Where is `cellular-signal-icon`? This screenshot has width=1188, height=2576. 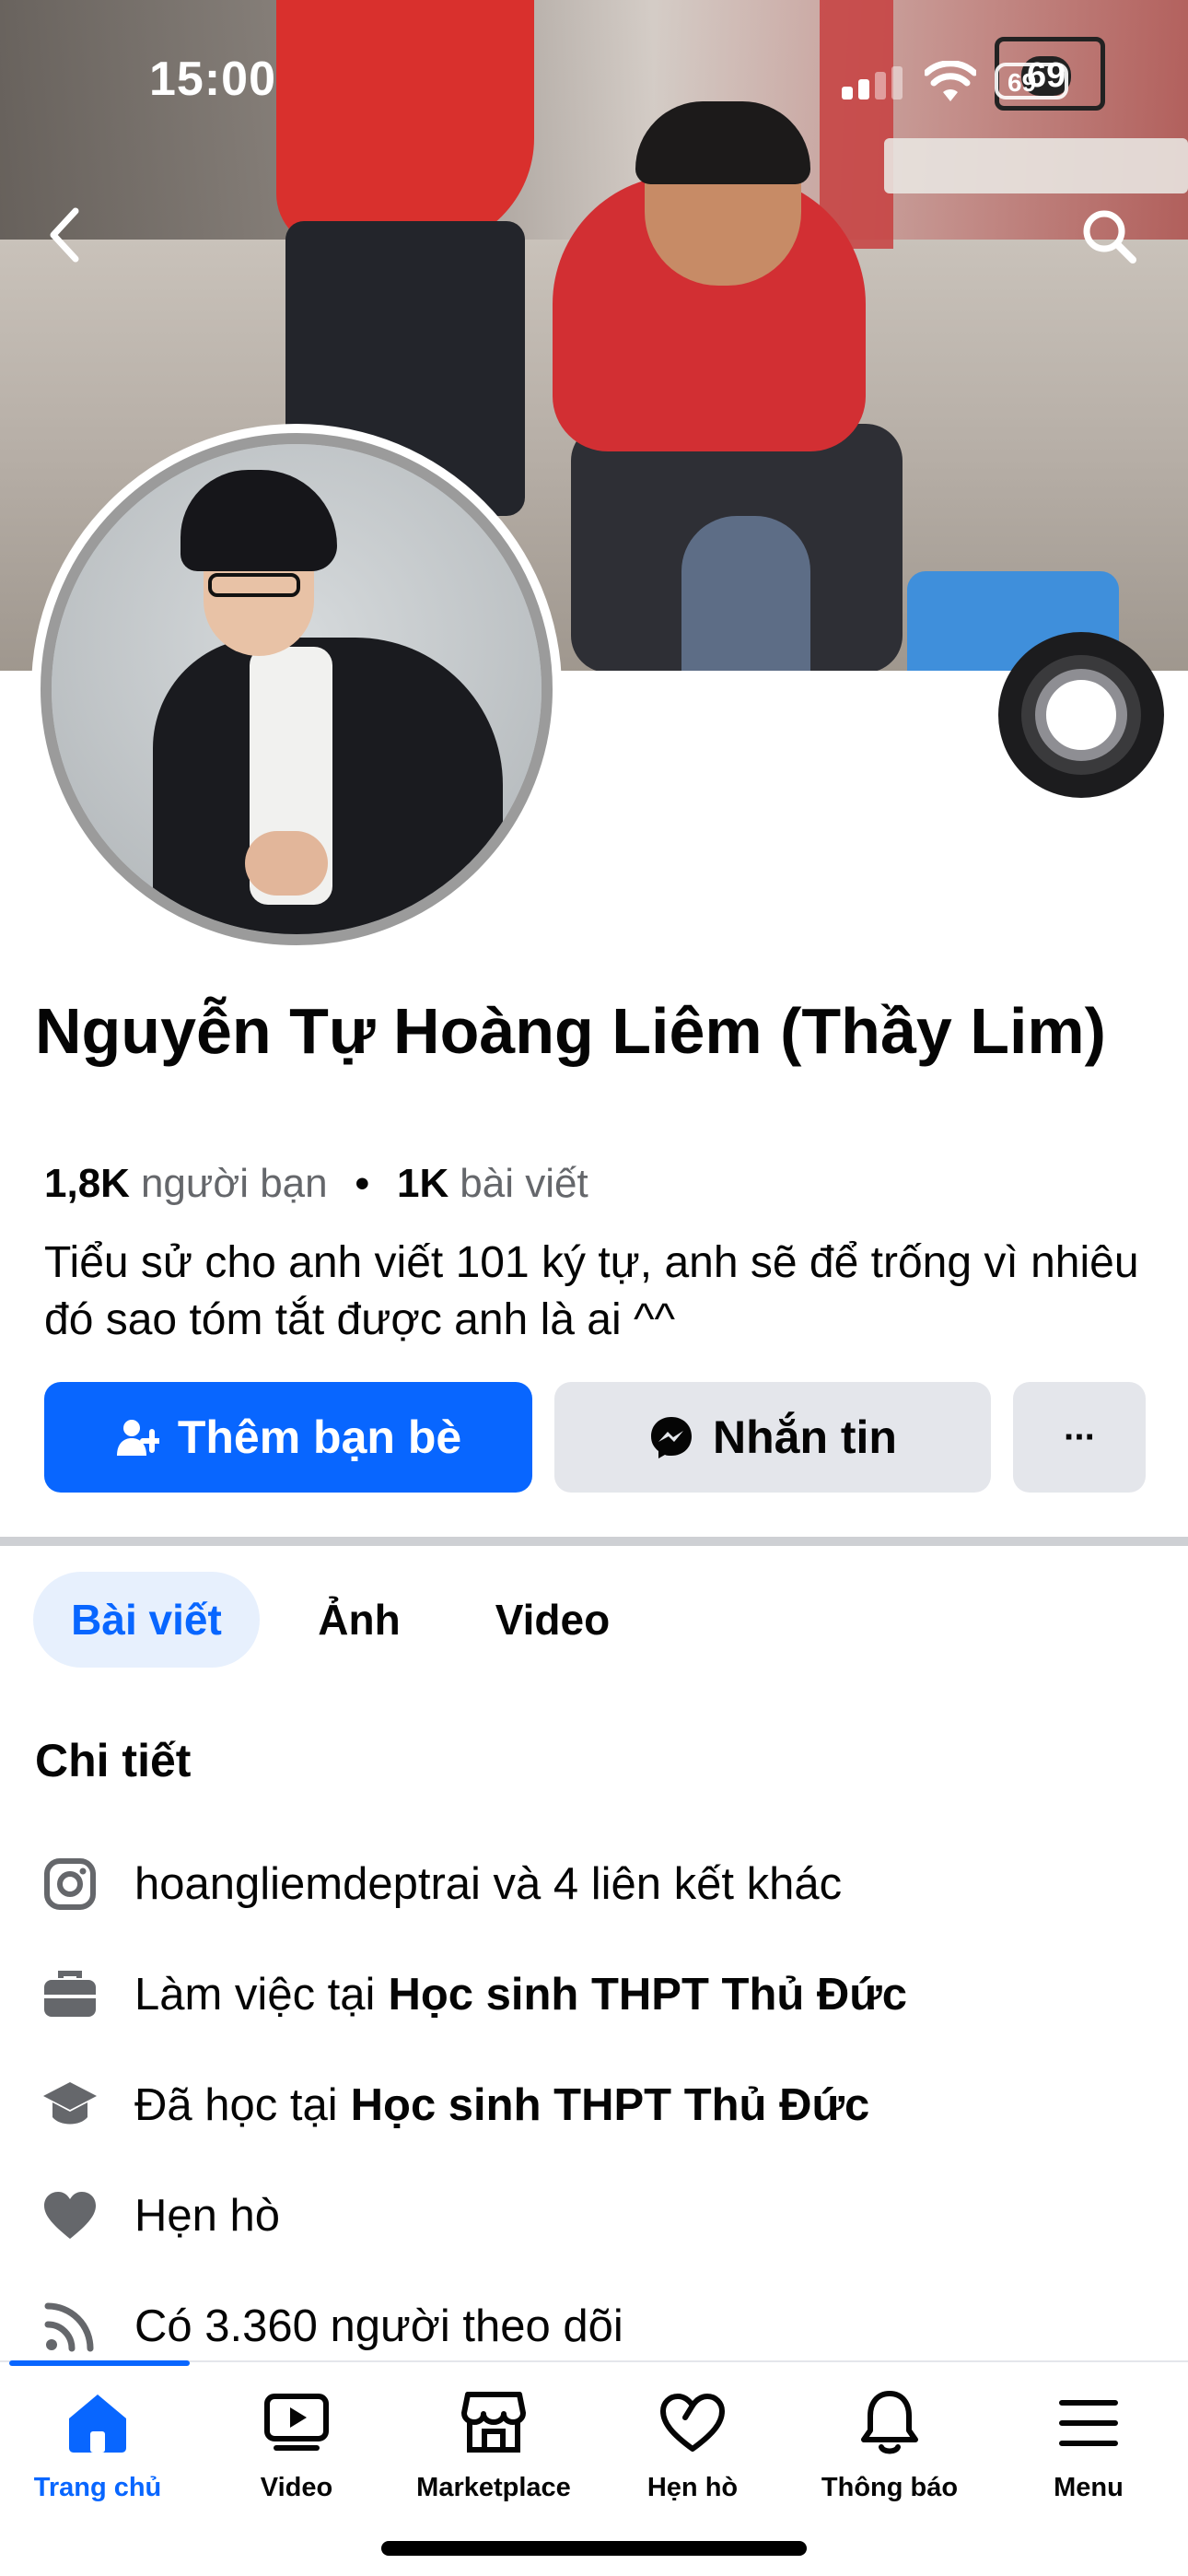 cellular-signal-icon is located at coordinates (872, 83).